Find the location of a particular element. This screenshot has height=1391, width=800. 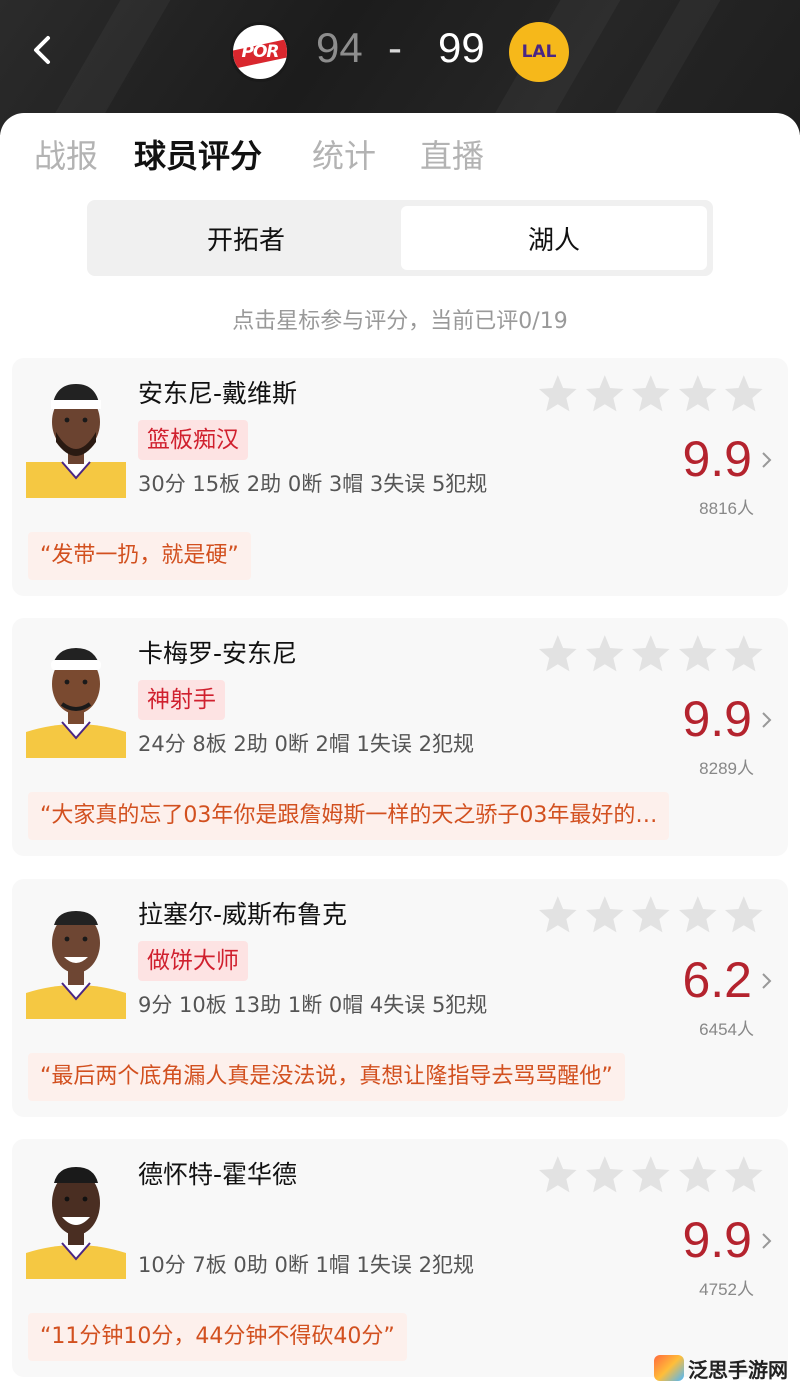

watermark: 泛思手游网 is located at coordinates (721, 1368).